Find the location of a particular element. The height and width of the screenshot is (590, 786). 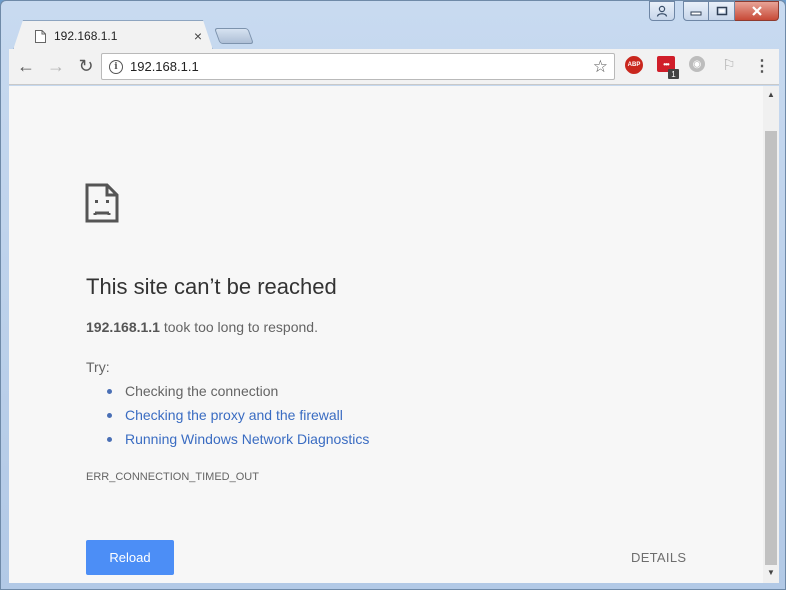

error-summary-text: took too long to respond. is located at coordinates (238, 327).